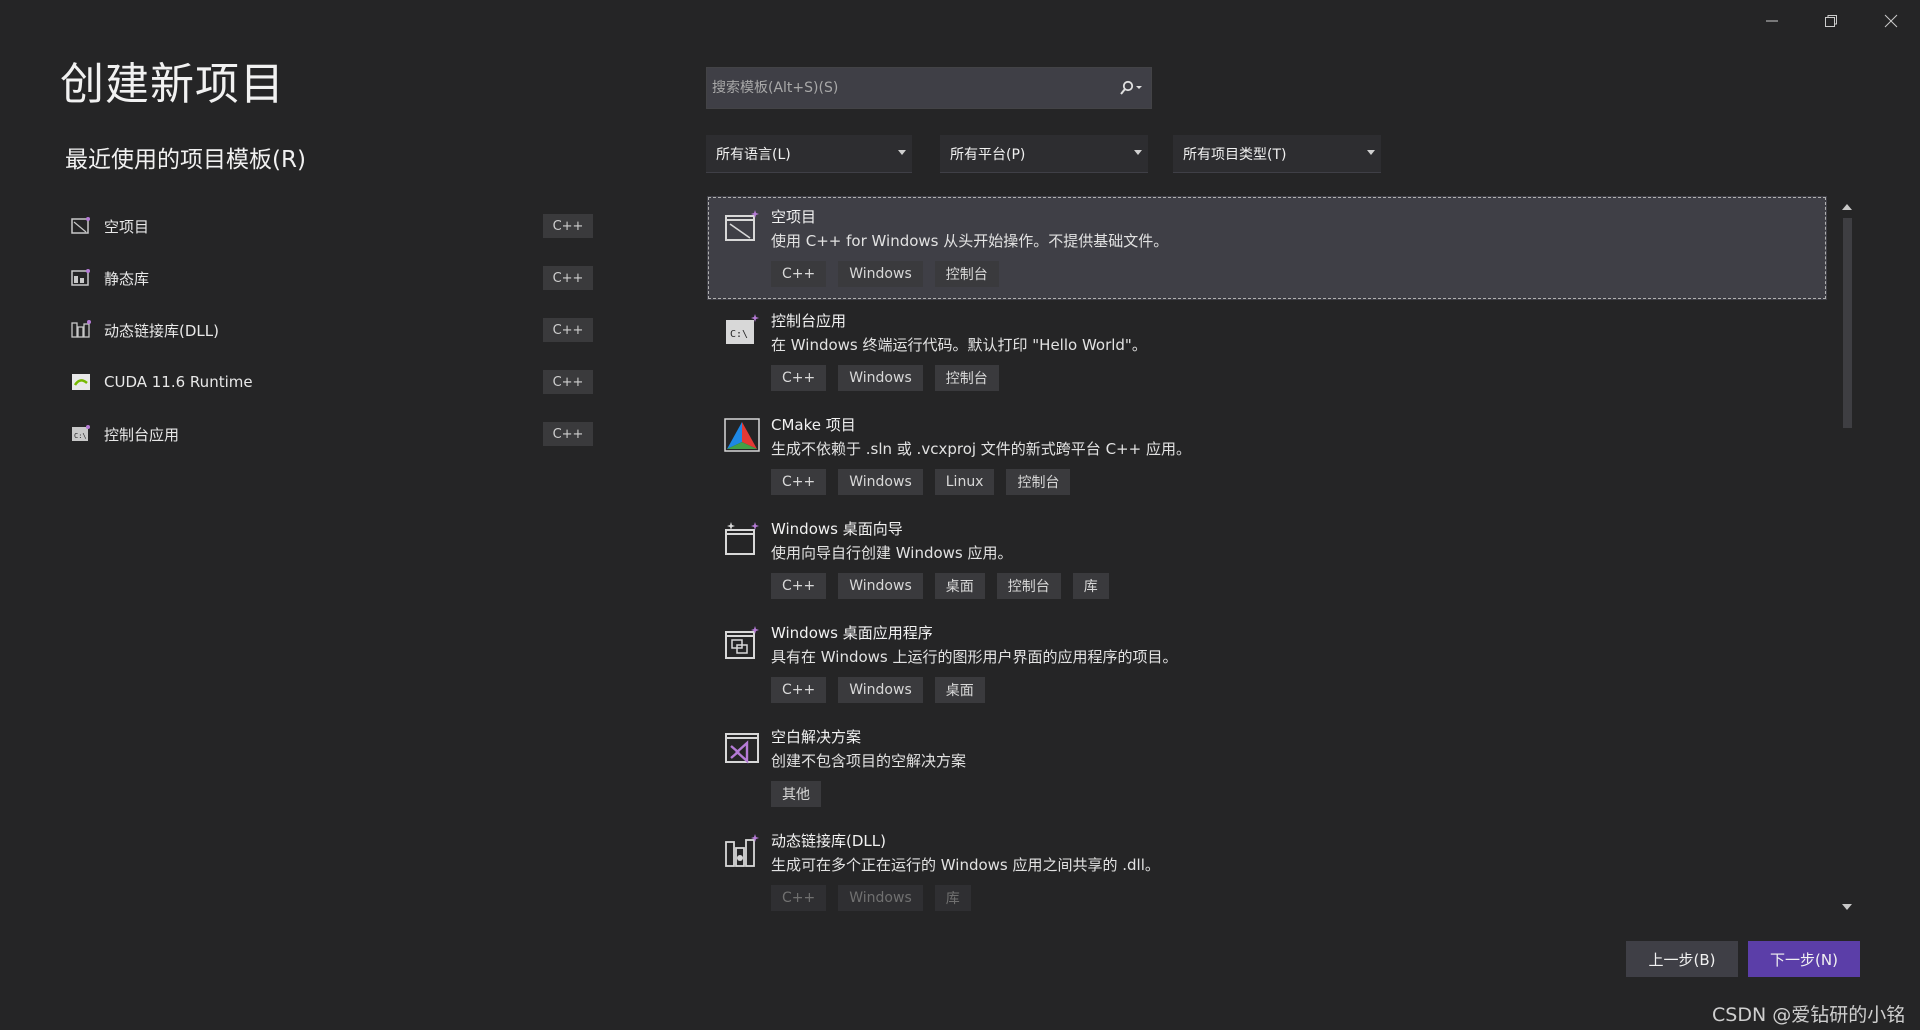 Image resolution: width=1920 pixels, height=1030 pixels. I want to click on template-tags: 其他, so click(1299, 794).